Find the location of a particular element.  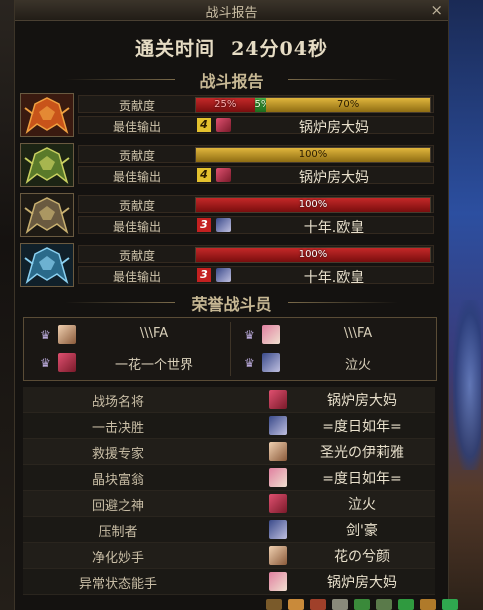

arrow-up-icon is located at coordinates (450, 604).